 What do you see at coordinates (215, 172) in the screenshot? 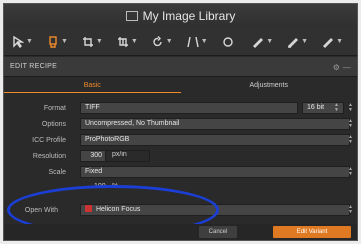
I see `scale-select: Fixed` at bounding box center [215, 172].